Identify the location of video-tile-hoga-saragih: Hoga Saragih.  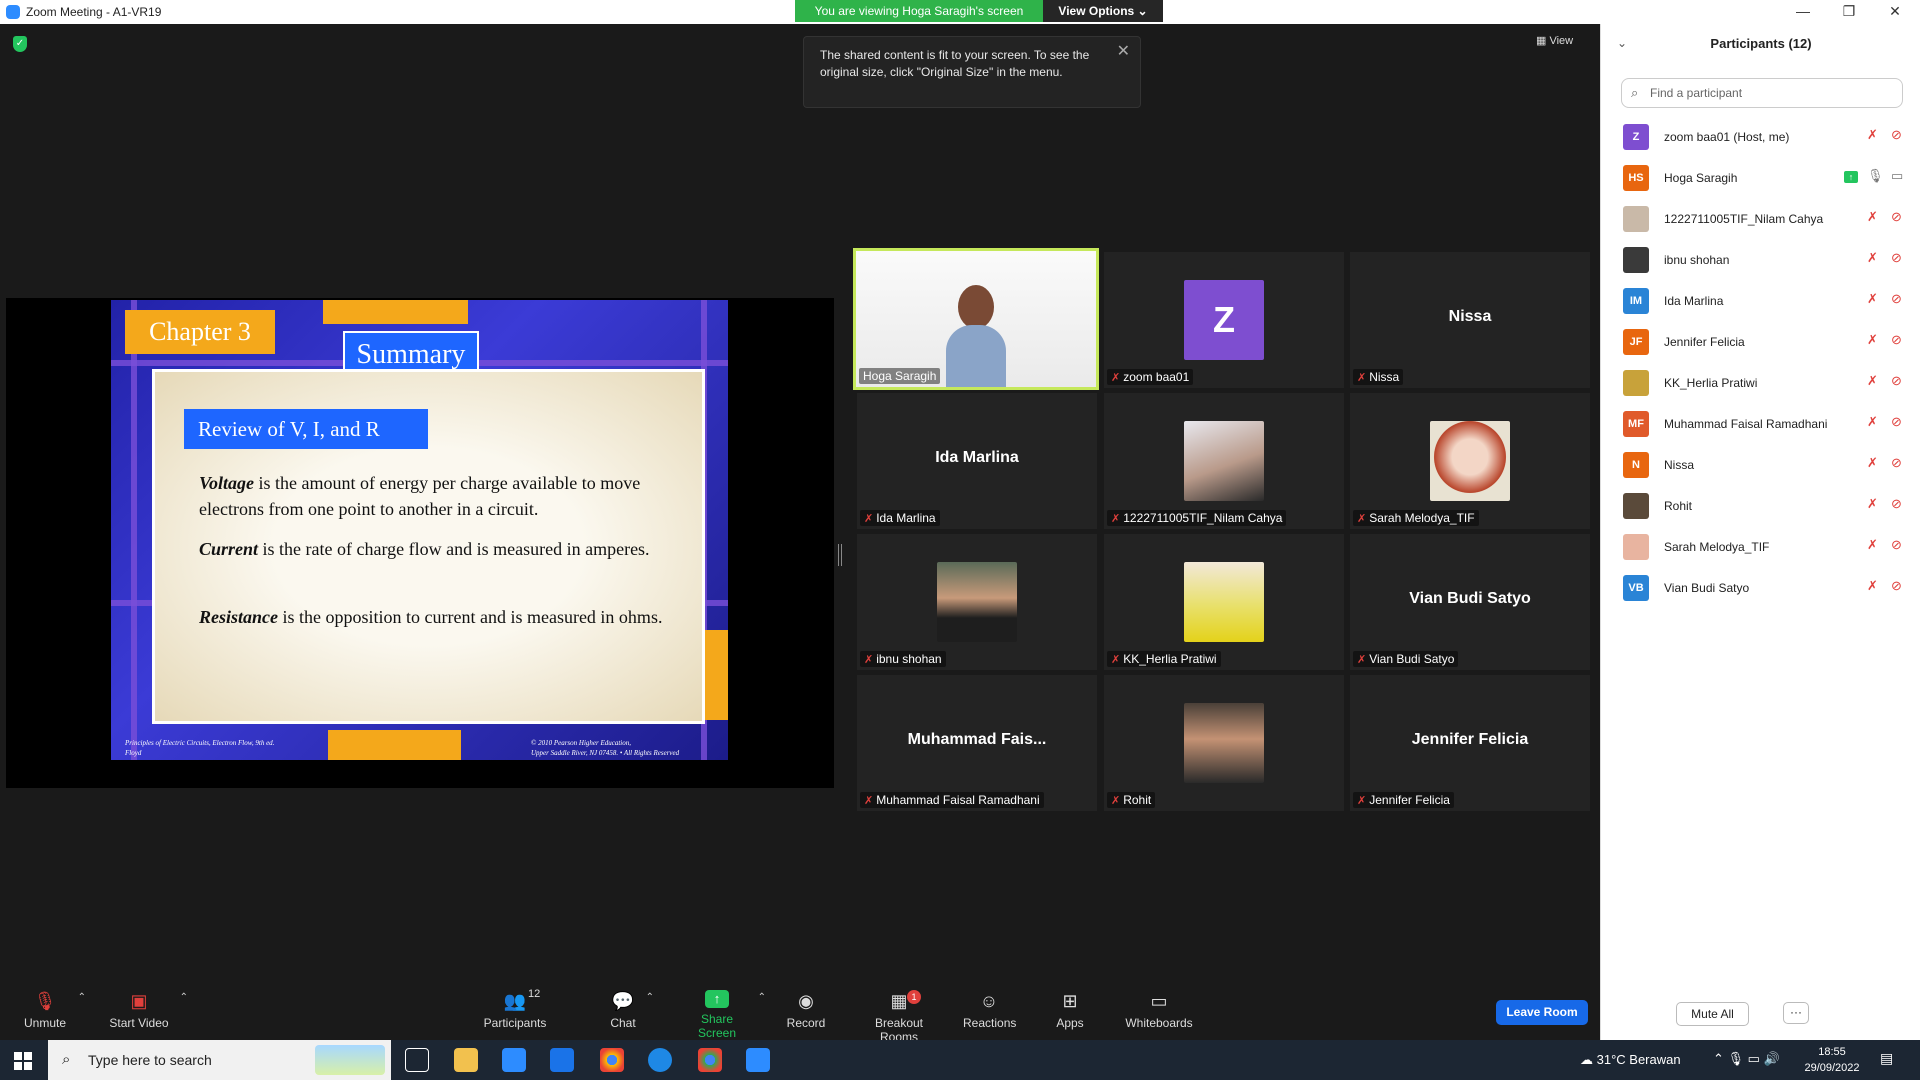
(976, 319).